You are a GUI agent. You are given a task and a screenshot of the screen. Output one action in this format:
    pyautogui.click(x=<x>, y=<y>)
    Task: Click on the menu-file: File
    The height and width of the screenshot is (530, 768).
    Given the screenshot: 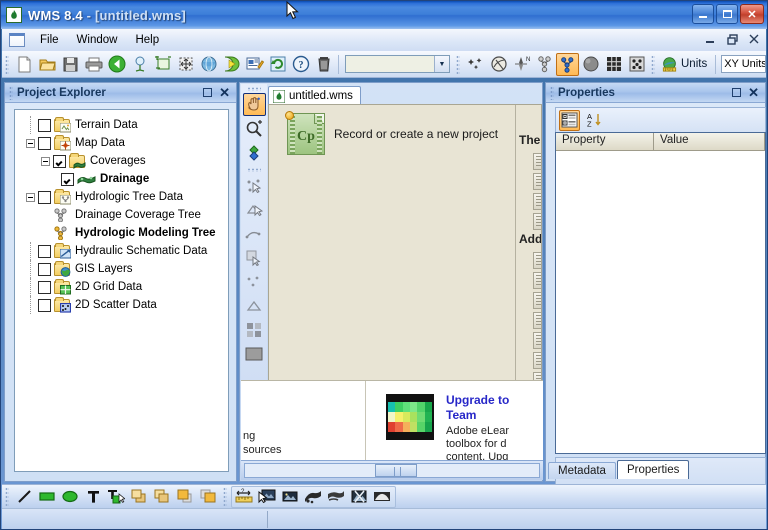 What is the action you would take?
    pyautogui.click(x=49, y=40)
    